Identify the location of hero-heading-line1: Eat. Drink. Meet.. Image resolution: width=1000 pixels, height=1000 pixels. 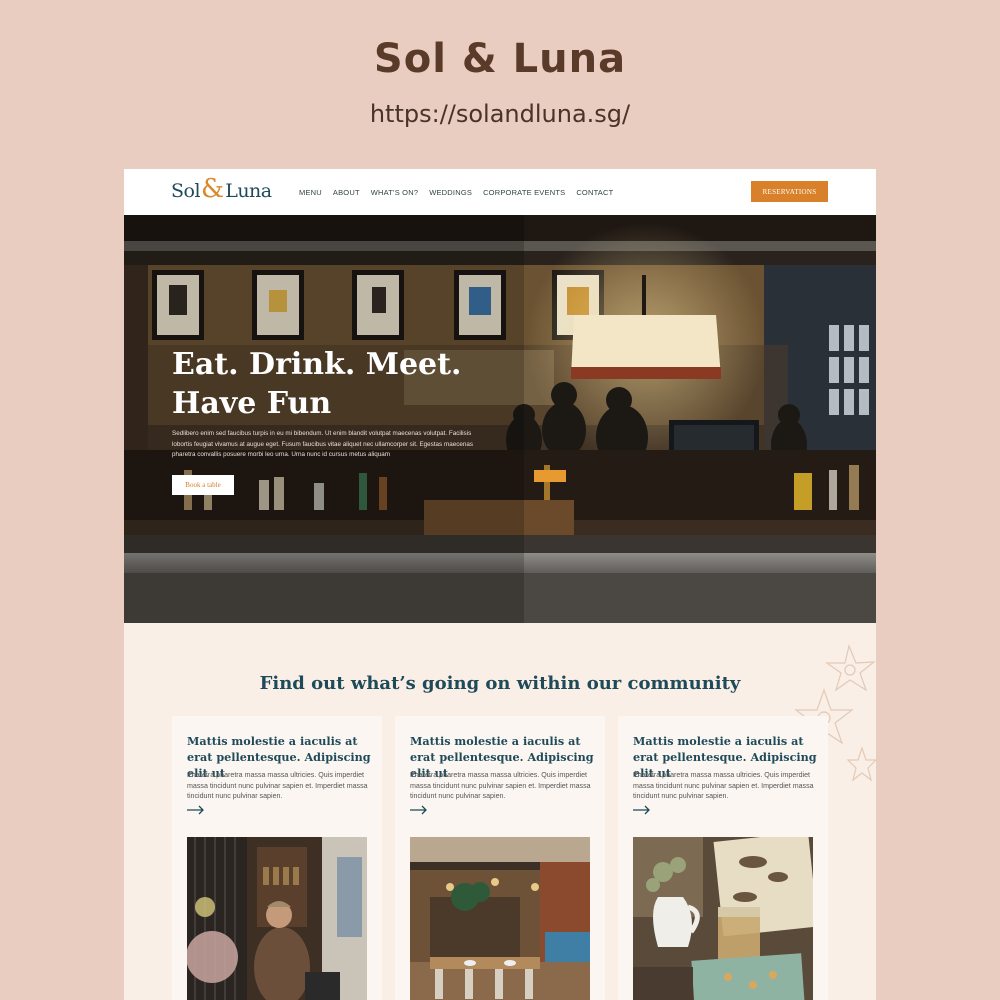
(317, 364).